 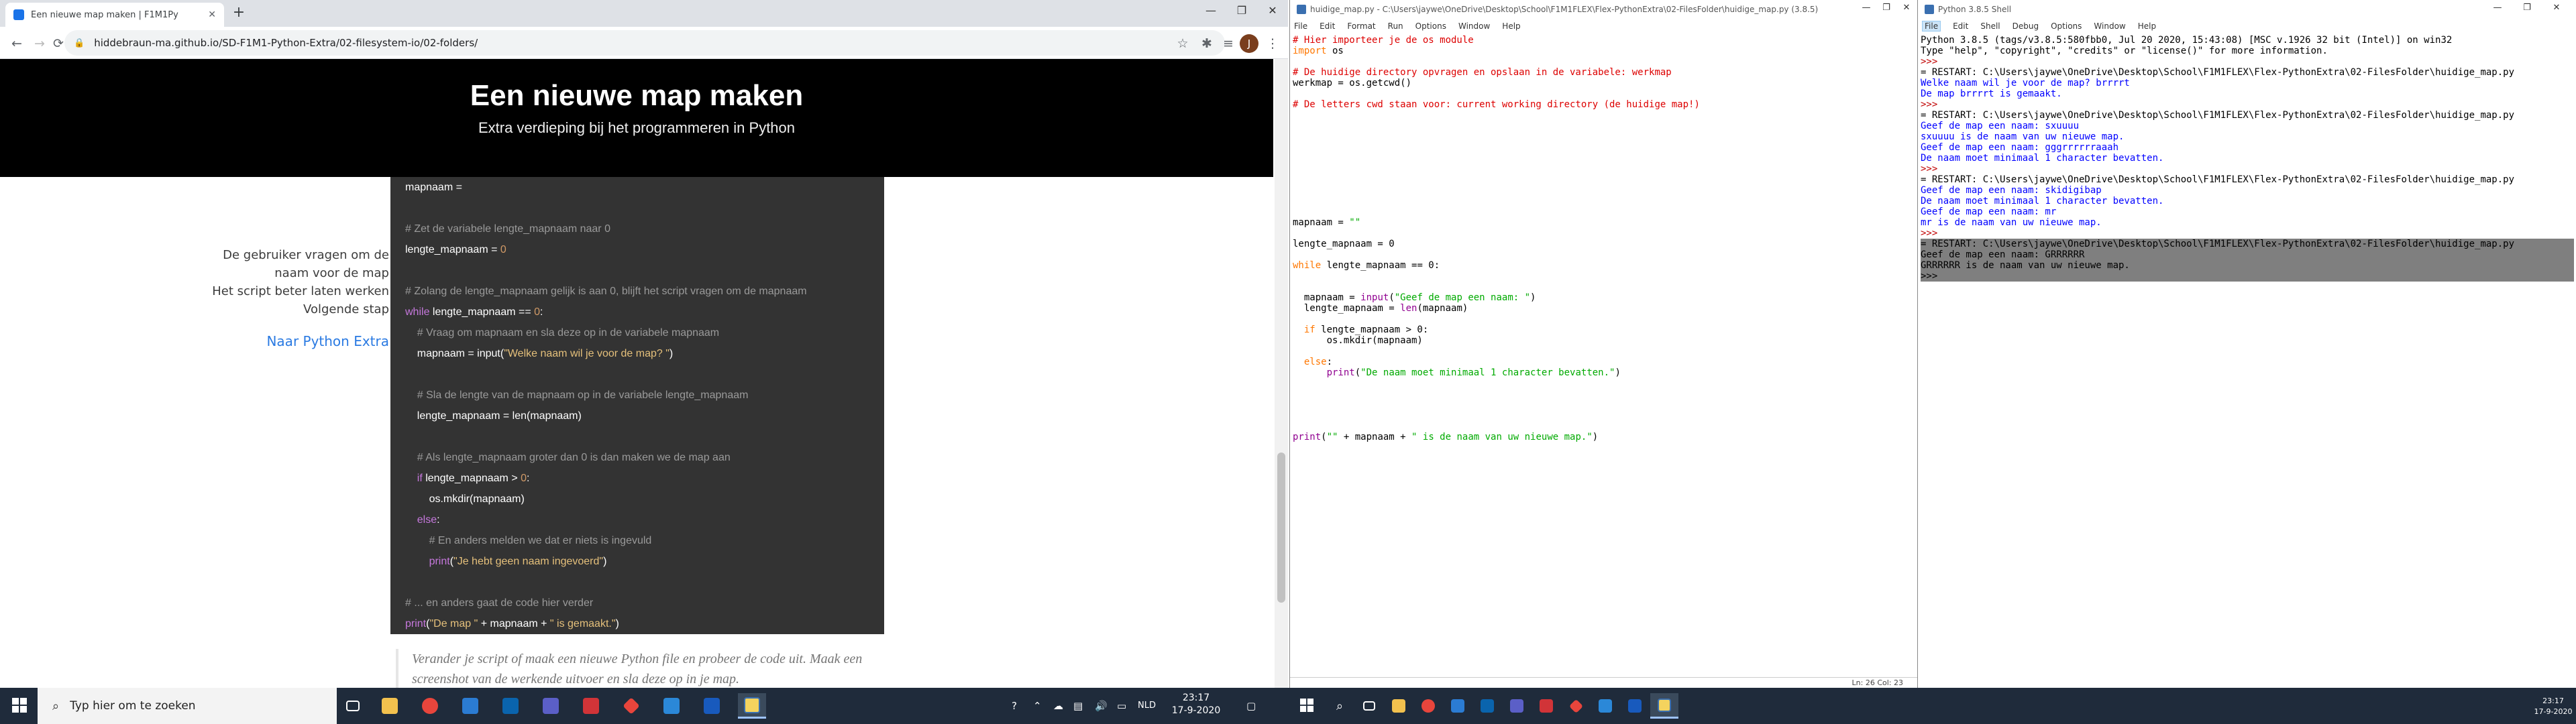 What do you see at coordinates (1014, 706) in the screenshot?
I see `help-icon: ?` at bounding box center [1014, 706].